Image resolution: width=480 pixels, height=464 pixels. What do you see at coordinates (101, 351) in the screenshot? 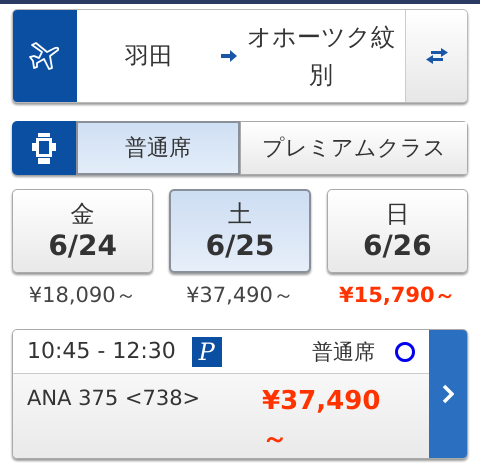
I see `flight-time: 10:45 - 12:30` at bounding box center [101, 351].